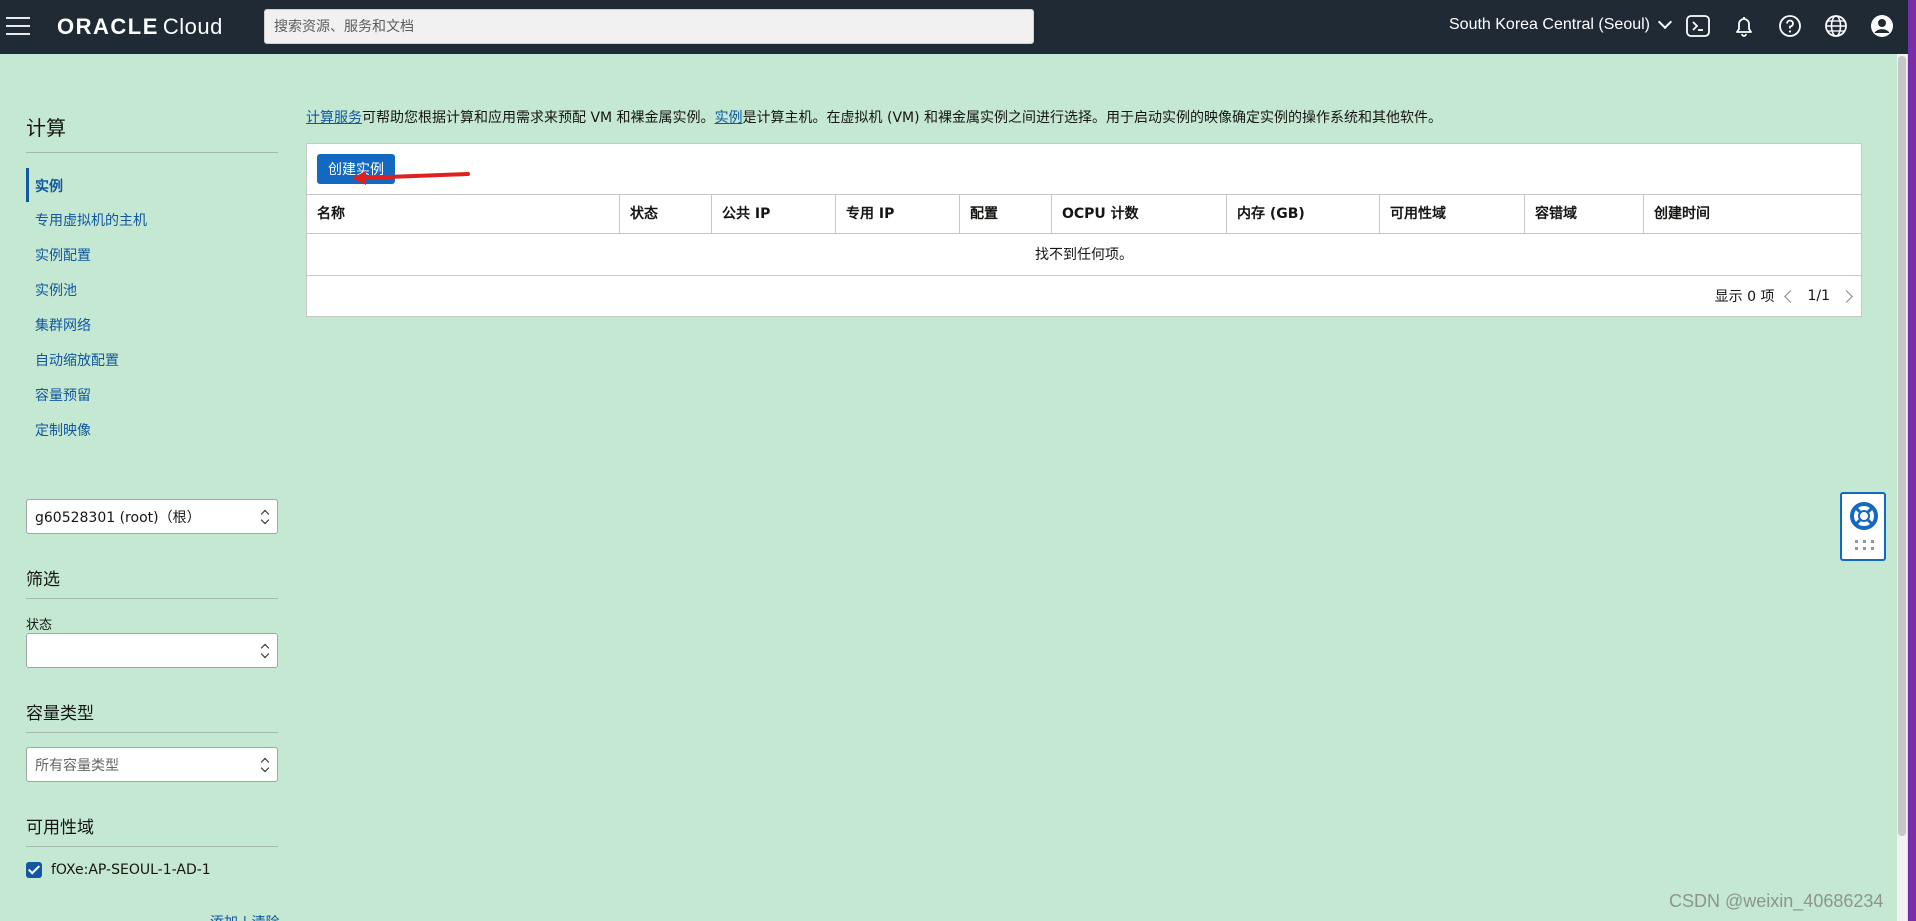 The width and height of the screenshot is (1916, 921). What do you see at coordinates (1791, 296) in the screenshot?
I see `chevron-left-icon` at bounding box center [1791, 296].